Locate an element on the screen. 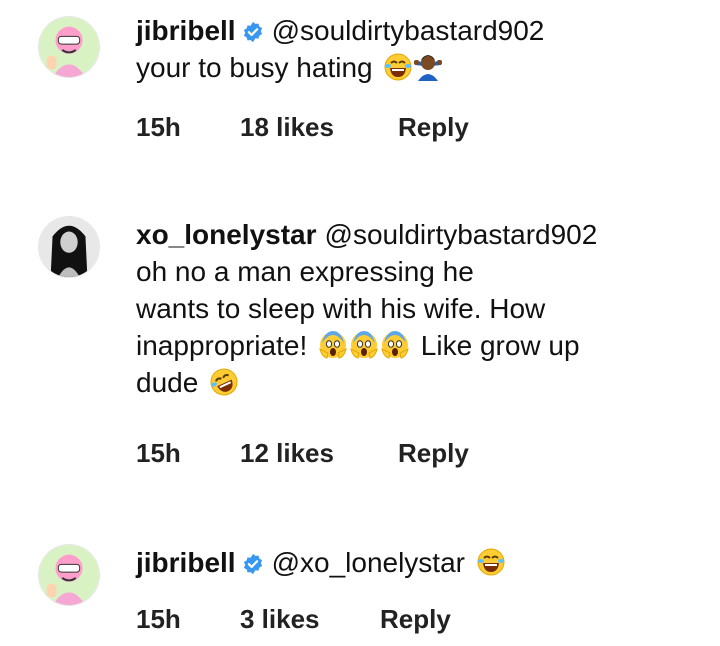 Image resolution: width=720 pixels, height=646 pixels. comment-line: oh no a man expressing he is located at coordinates (305, 271).